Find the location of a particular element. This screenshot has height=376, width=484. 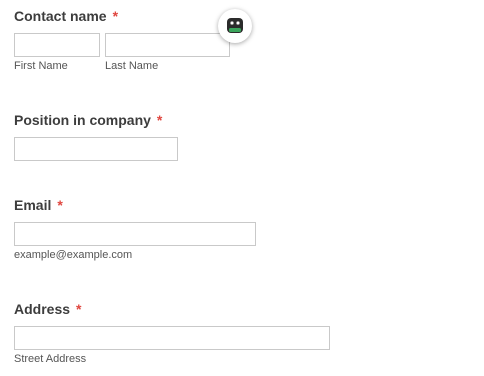

assistant-badge is located at coordinates (235, 26).